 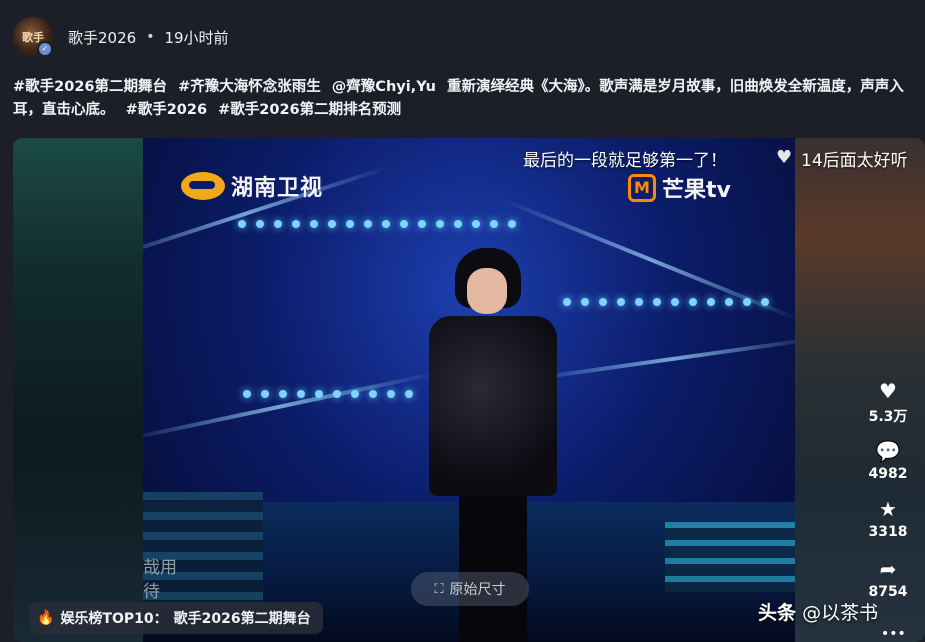 I want to click on hashtag-link: #歌手2026, so click(x=167, y=110).